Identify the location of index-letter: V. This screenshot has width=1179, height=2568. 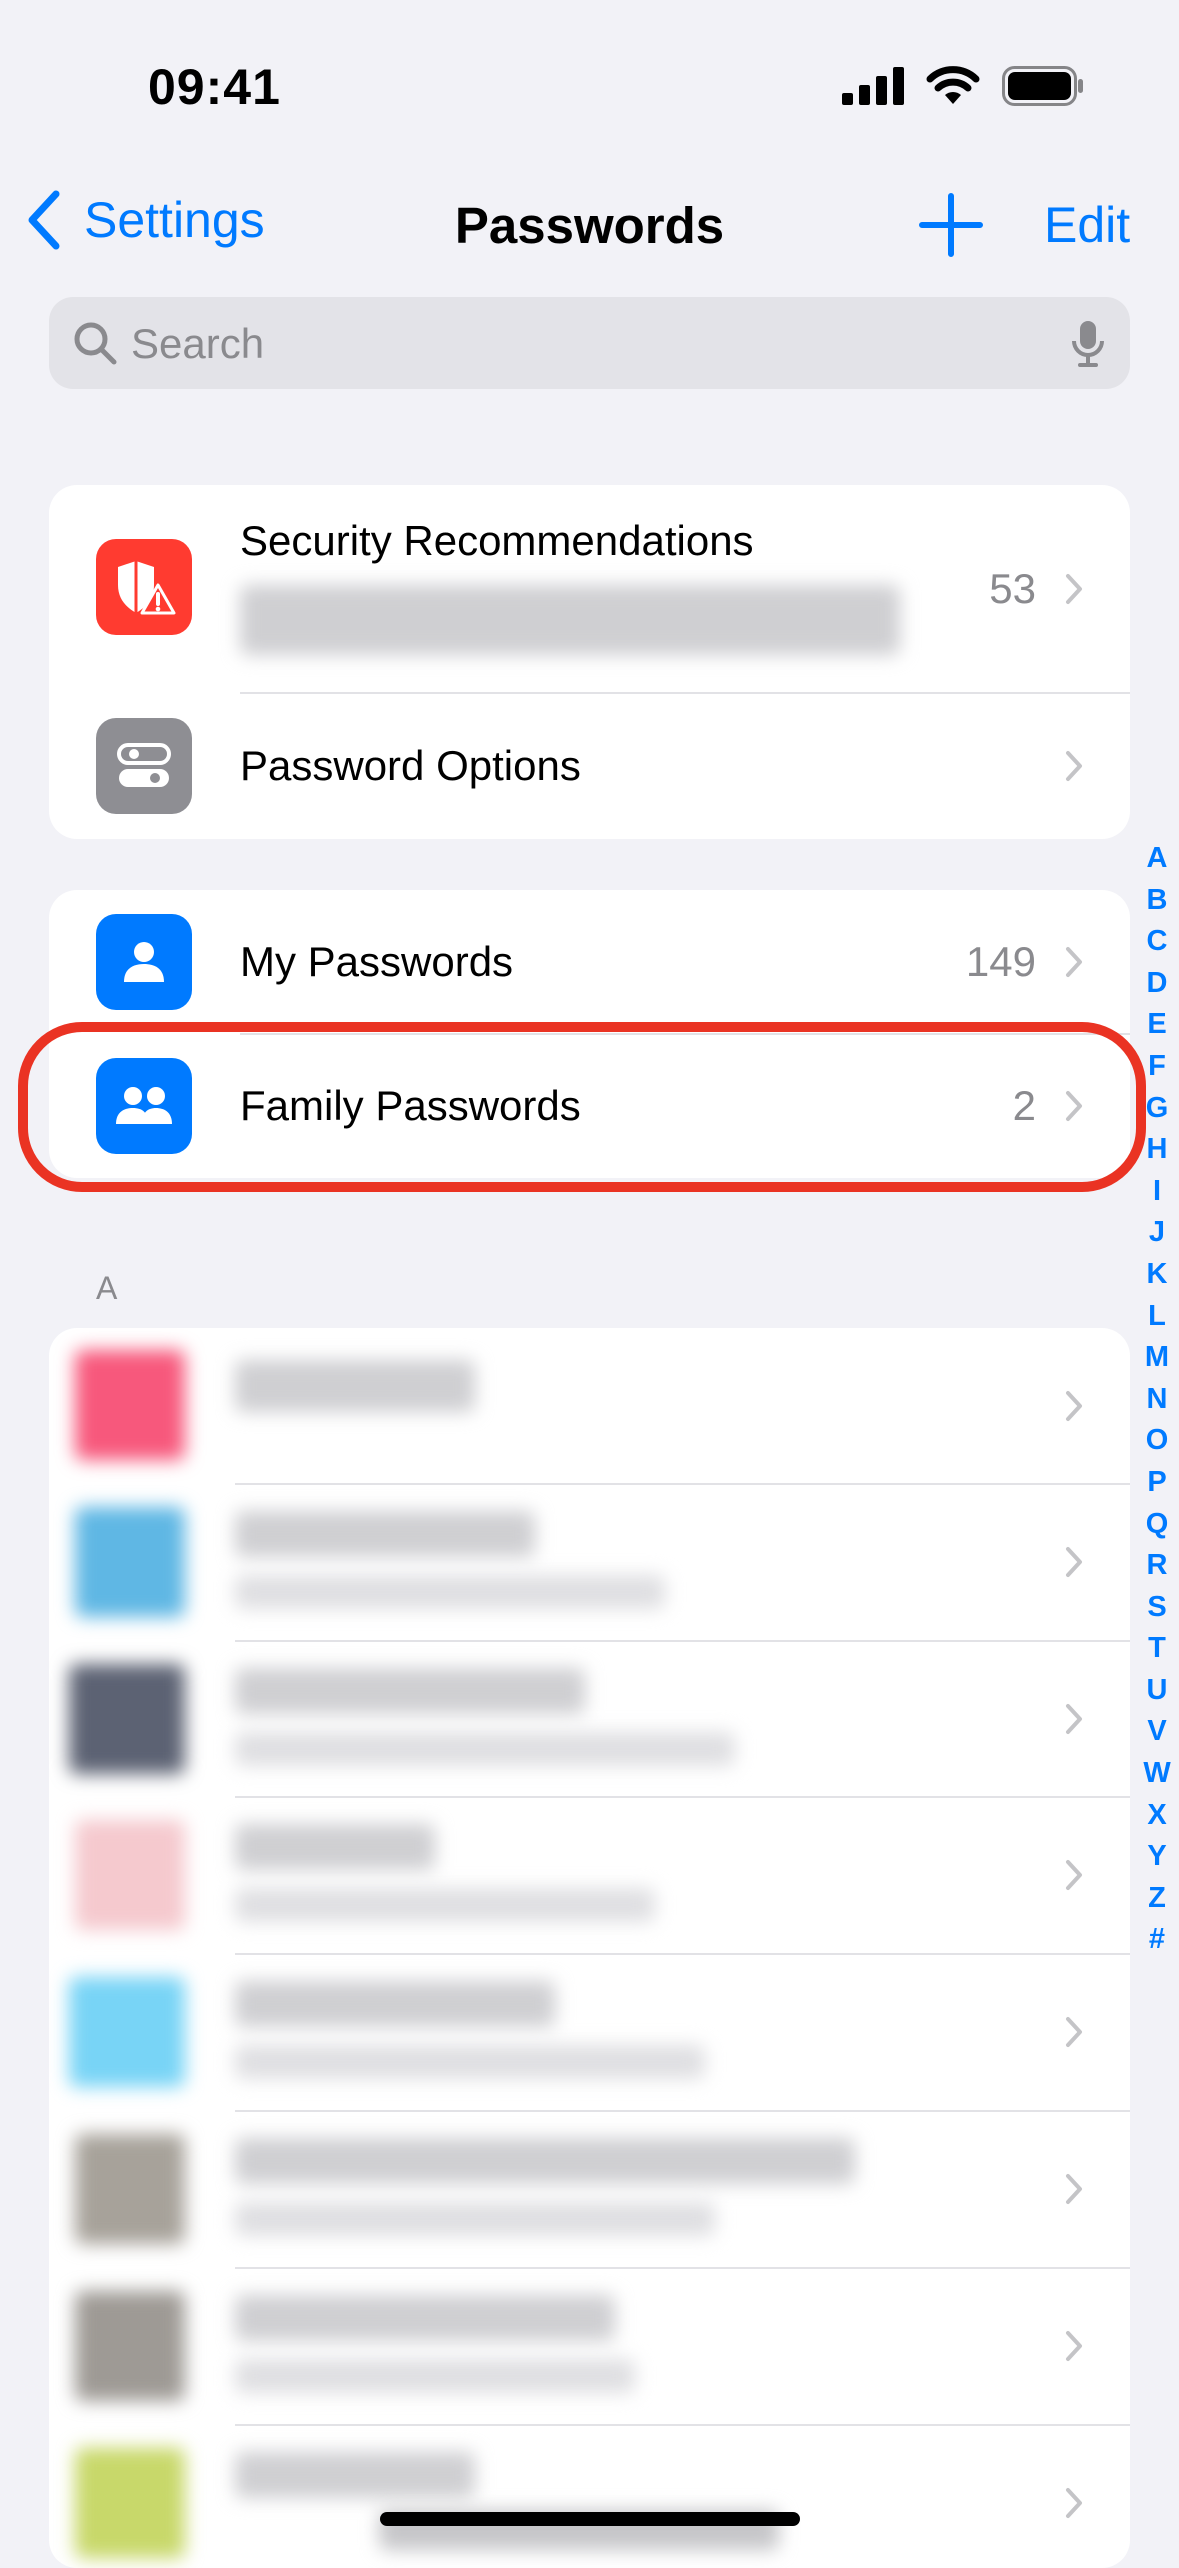
(1156, 1732).